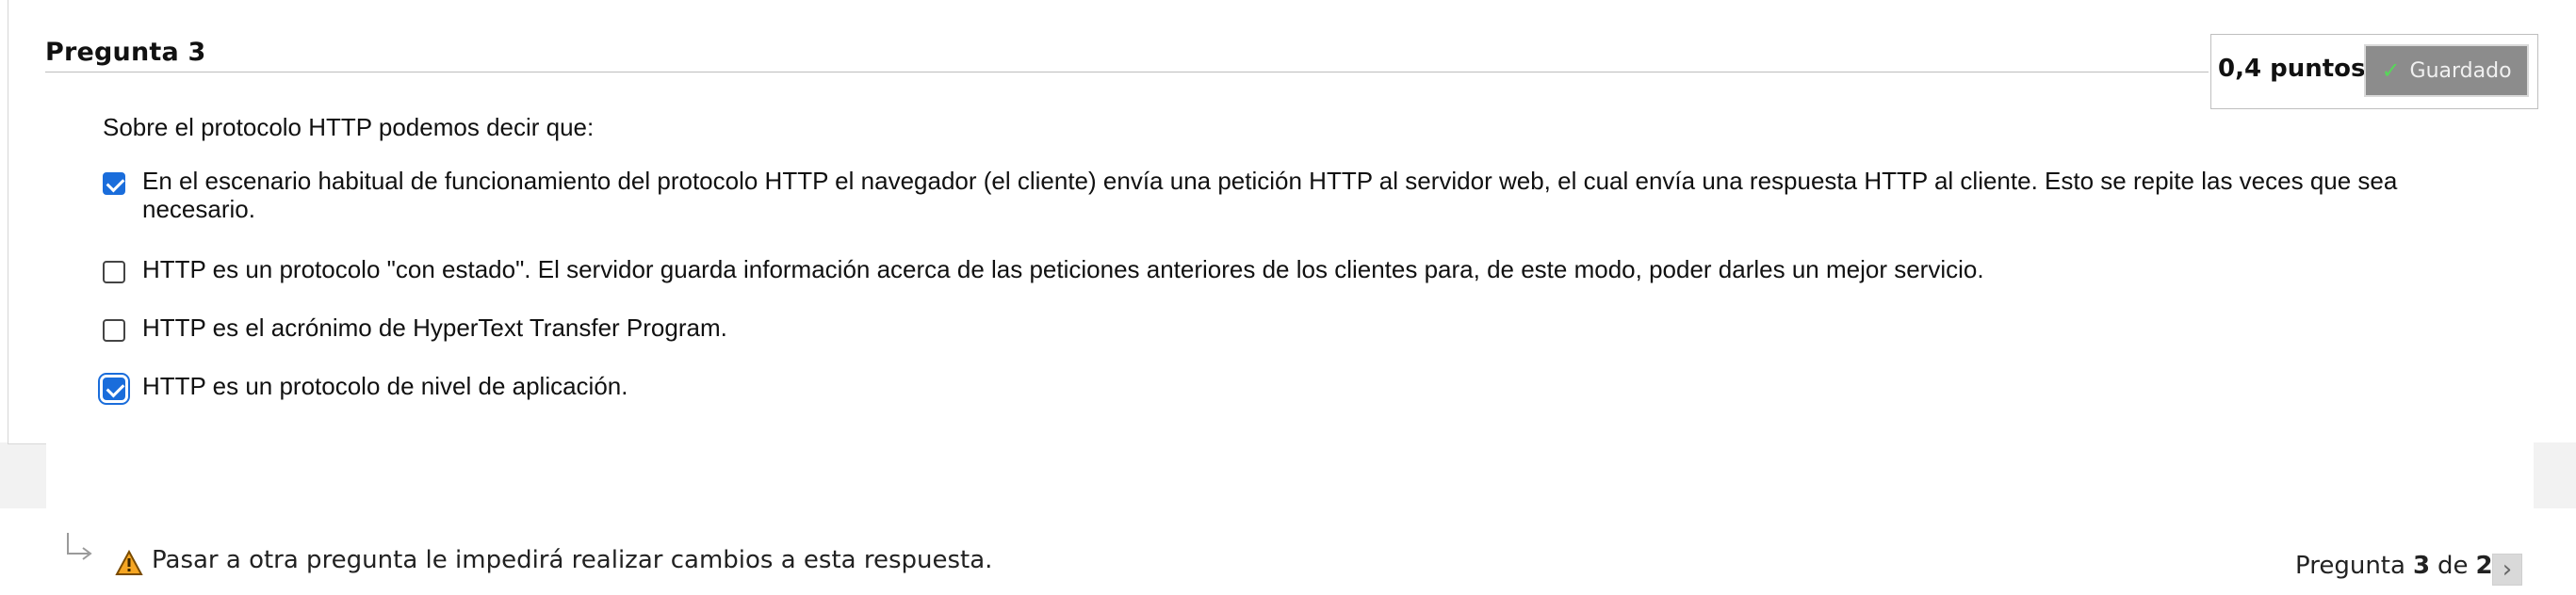 The width and height of the screenshot is (2576, 595). I want to click on warning-icon, so click(129, 563).